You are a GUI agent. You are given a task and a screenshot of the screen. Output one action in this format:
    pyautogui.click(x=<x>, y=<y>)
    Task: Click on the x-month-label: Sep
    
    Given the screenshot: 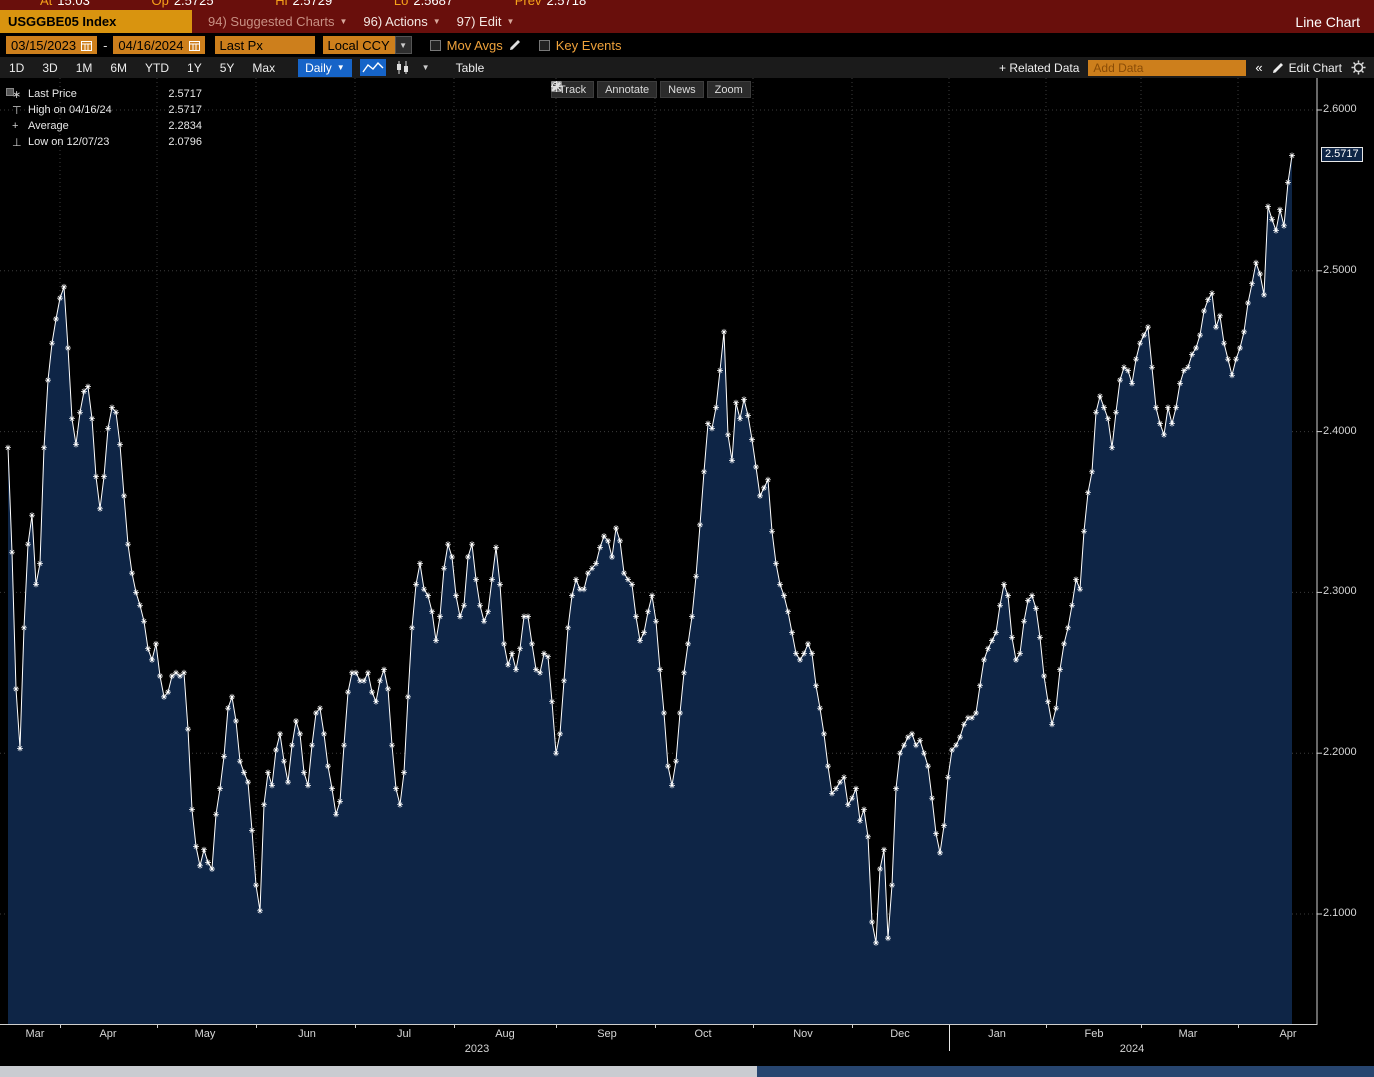 What is the action you would take?
    pyautogui.click(x=607, y=1034)
    